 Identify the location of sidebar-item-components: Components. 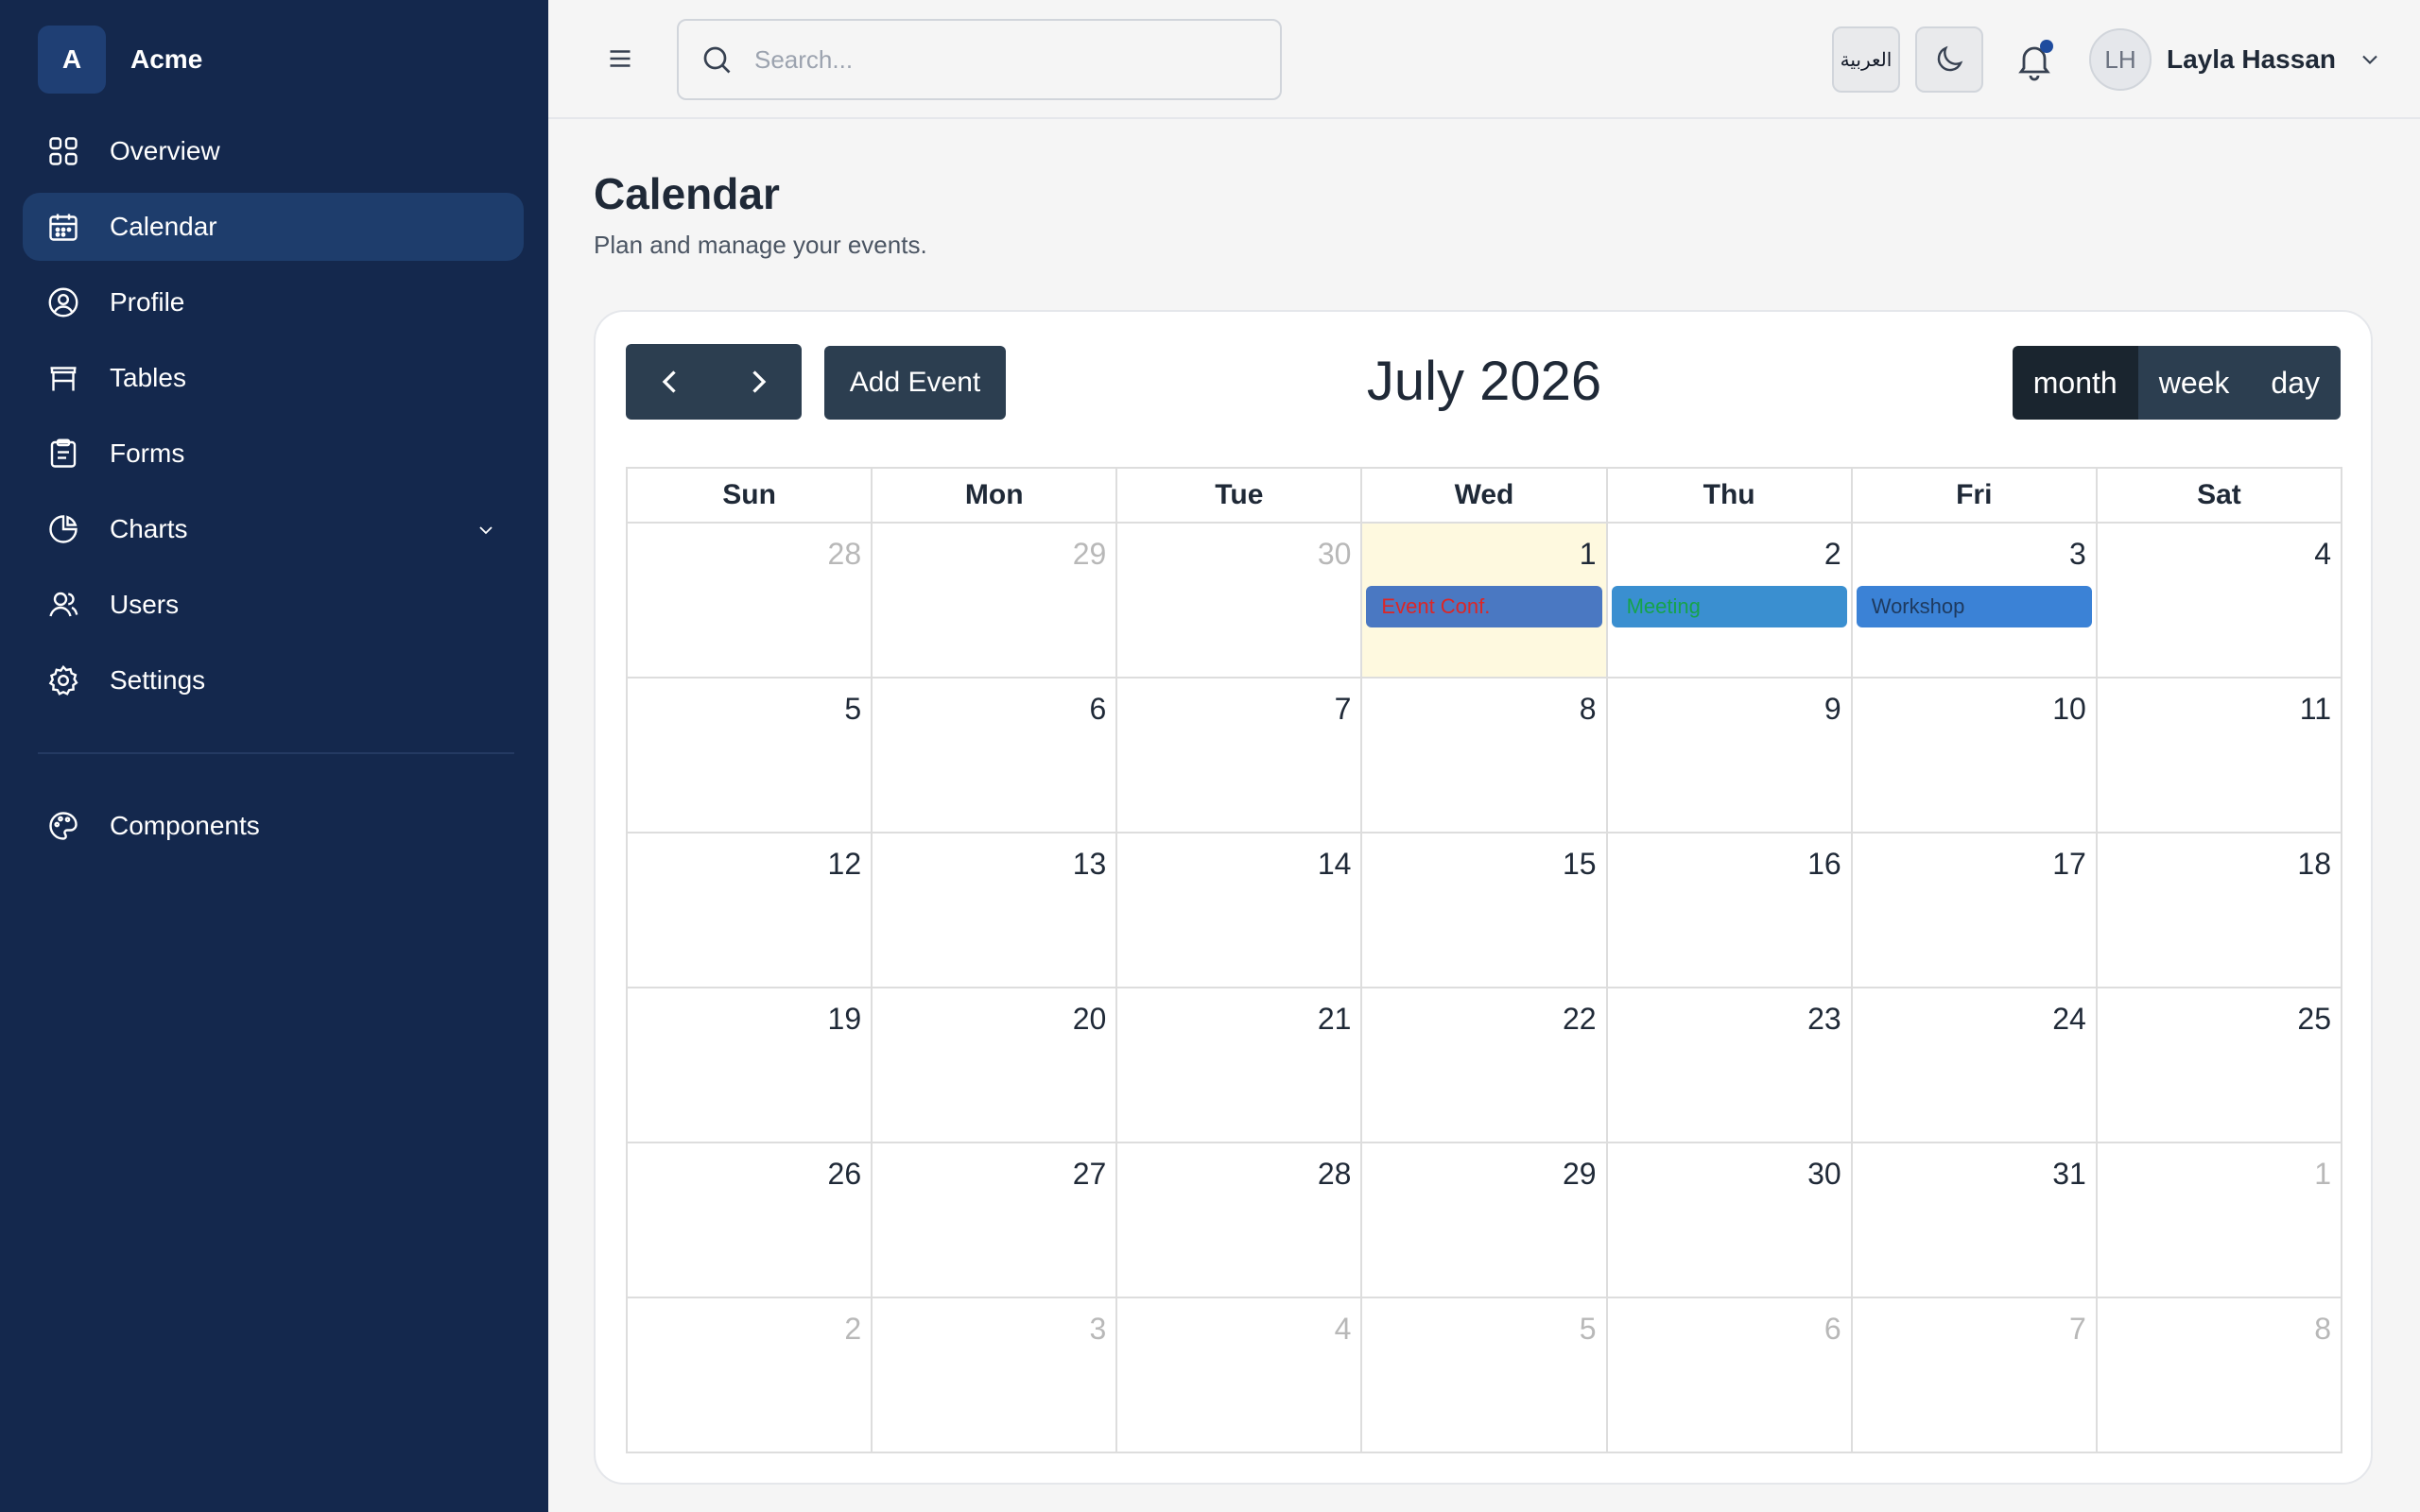
(273, 826).